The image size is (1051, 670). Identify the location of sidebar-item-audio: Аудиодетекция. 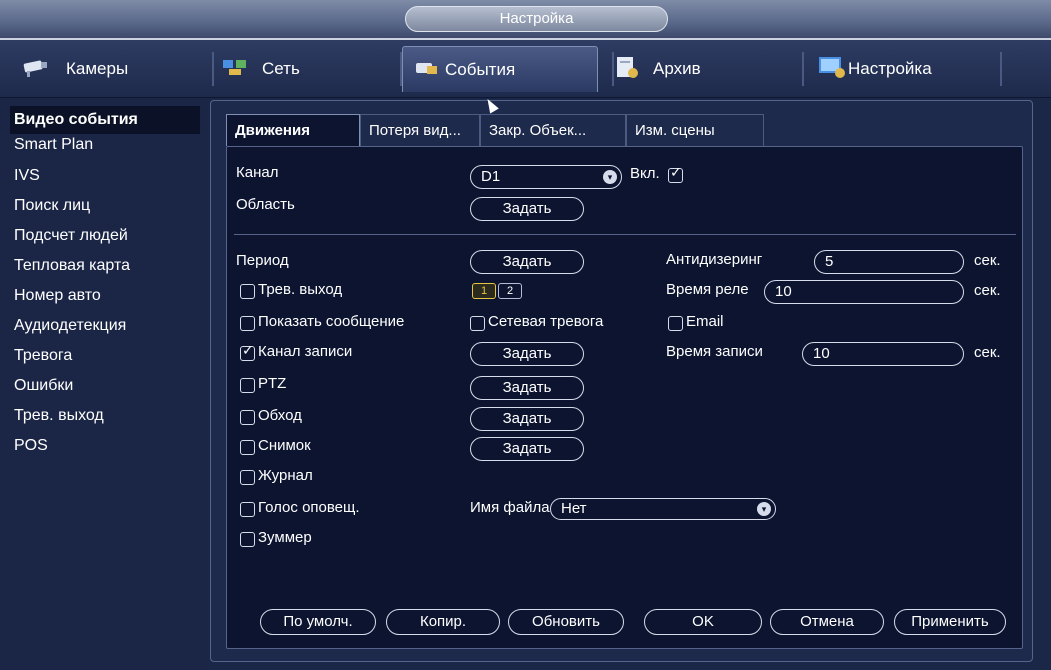
(105, 326).